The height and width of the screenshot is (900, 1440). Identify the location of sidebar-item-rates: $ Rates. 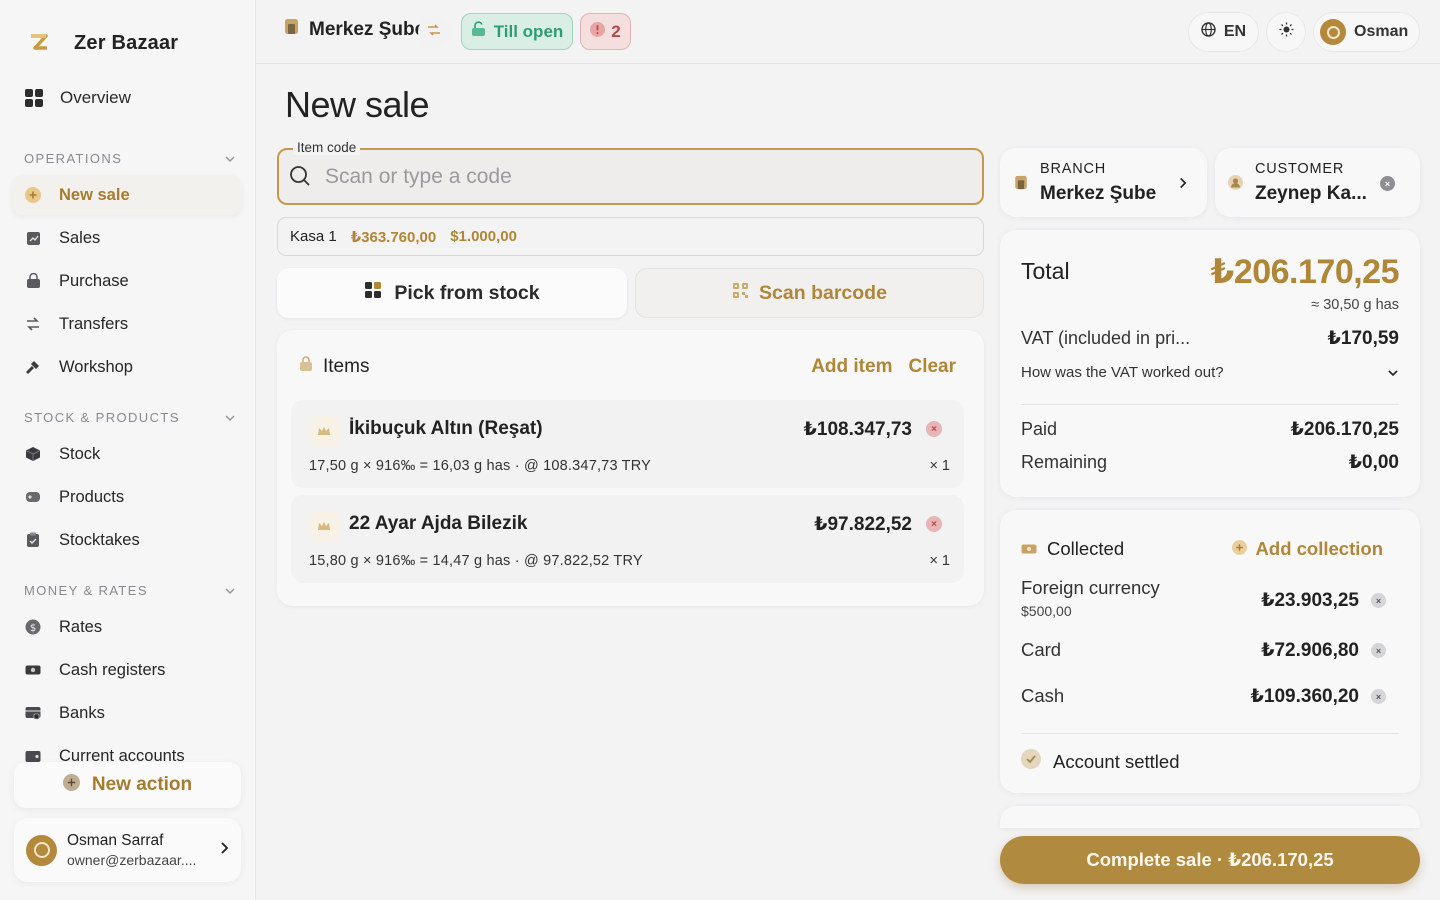
(127, 627).